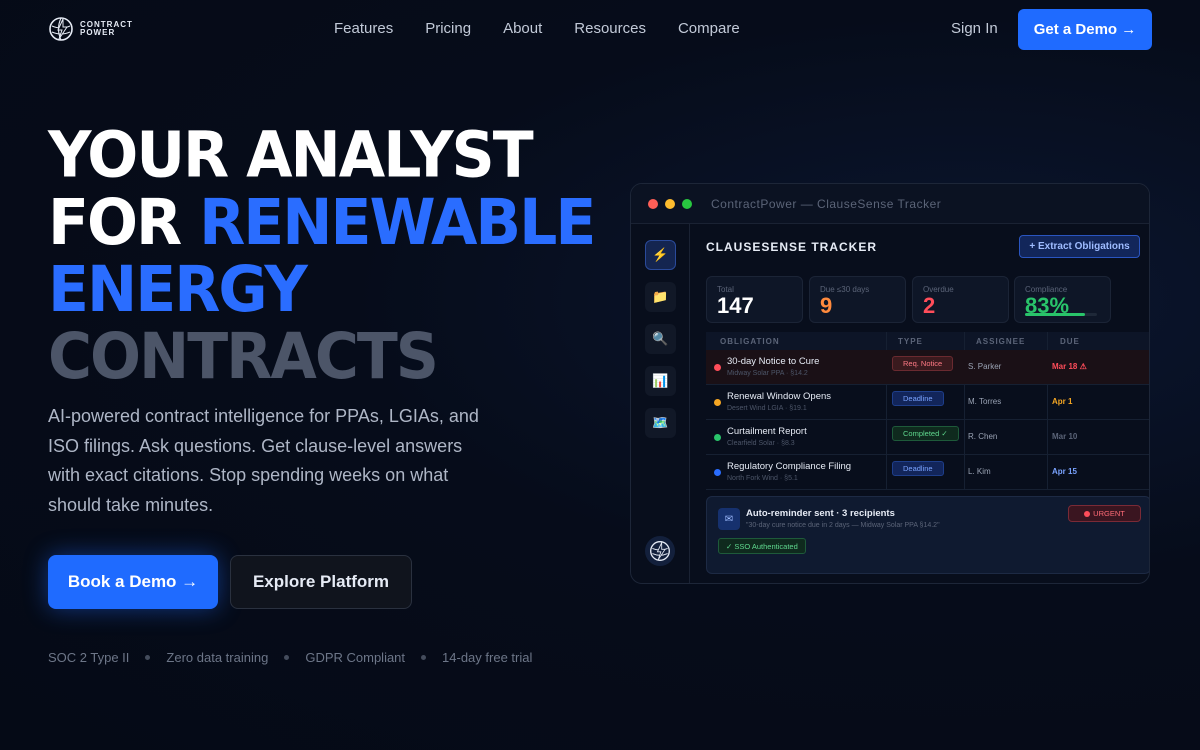 The width and height of the screenshot is (1200, 750). Describe the element at coordinates (355, 657) in the screenshot. I see `trust-gdpr: GDPR Compliant` at that location.